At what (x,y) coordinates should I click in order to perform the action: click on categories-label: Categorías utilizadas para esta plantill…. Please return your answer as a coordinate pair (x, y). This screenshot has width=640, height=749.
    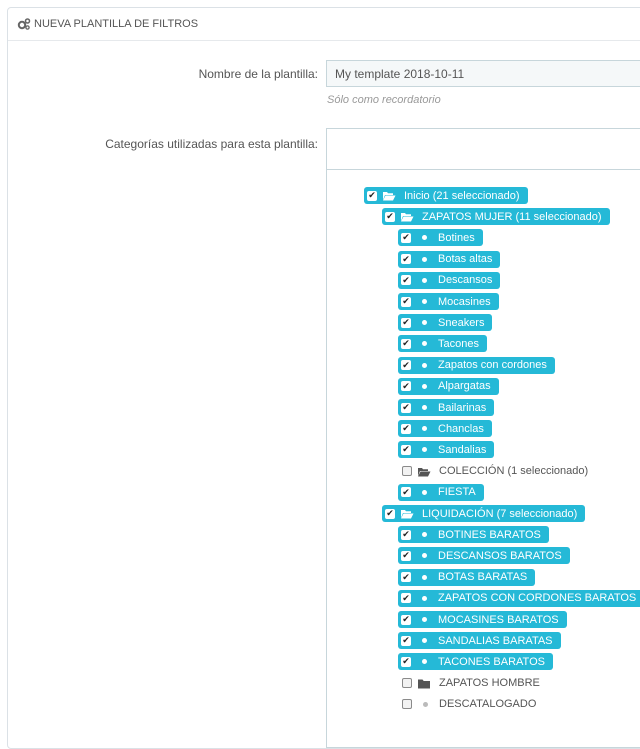
    Looking at the image, I should click on (211, 144).